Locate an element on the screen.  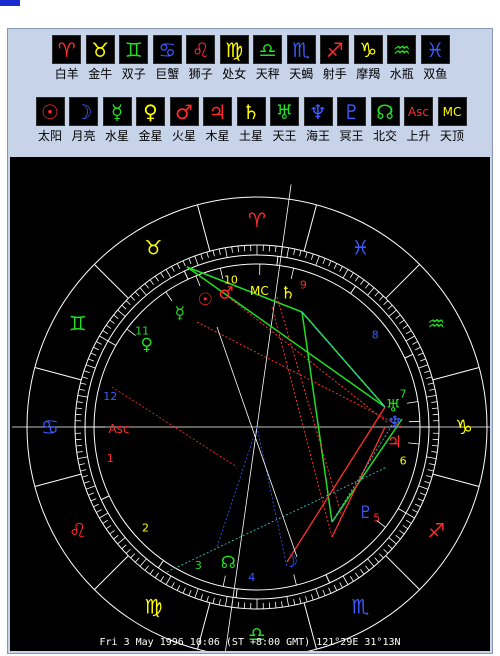
zodiac-sign-label: 摩羯 is located at coordinates (368, 74).